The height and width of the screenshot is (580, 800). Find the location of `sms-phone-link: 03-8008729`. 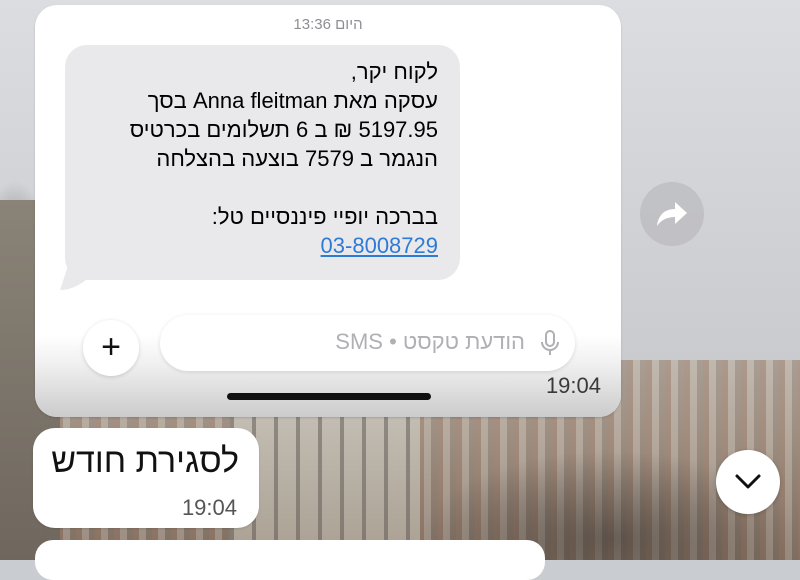

sms-phone-link: 03-8008729 is located at coordinates (379, 245).